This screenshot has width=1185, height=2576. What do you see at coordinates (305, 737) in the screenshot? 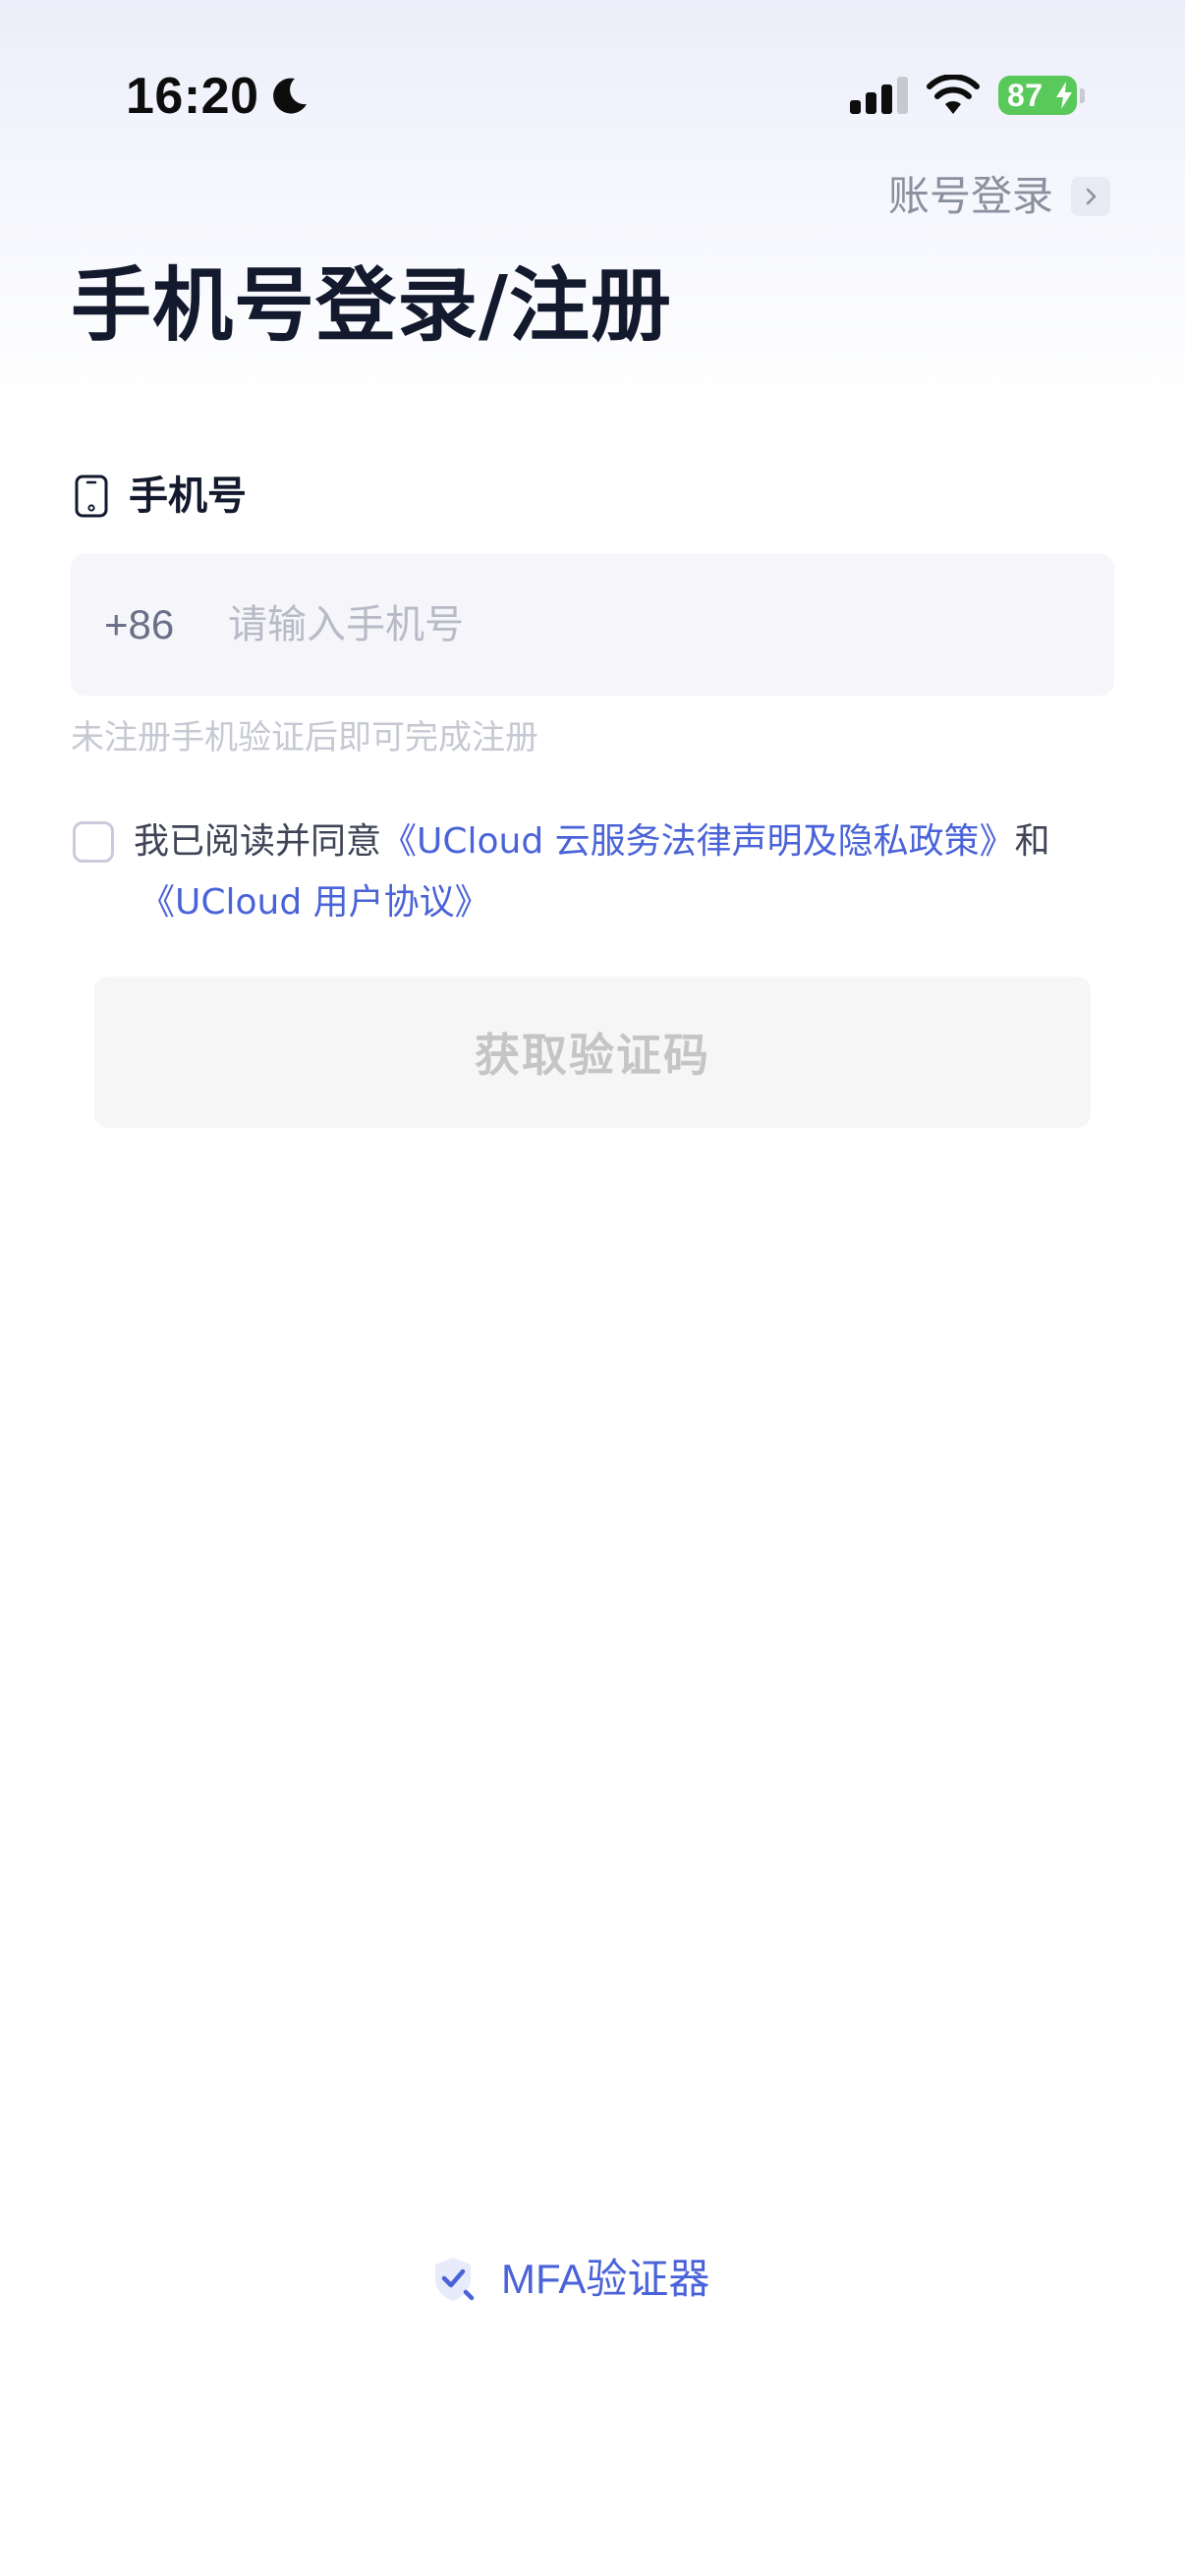
I see `registration-hint: 未注册手机验证后即可完成注册` at bounding box center [305, 737].